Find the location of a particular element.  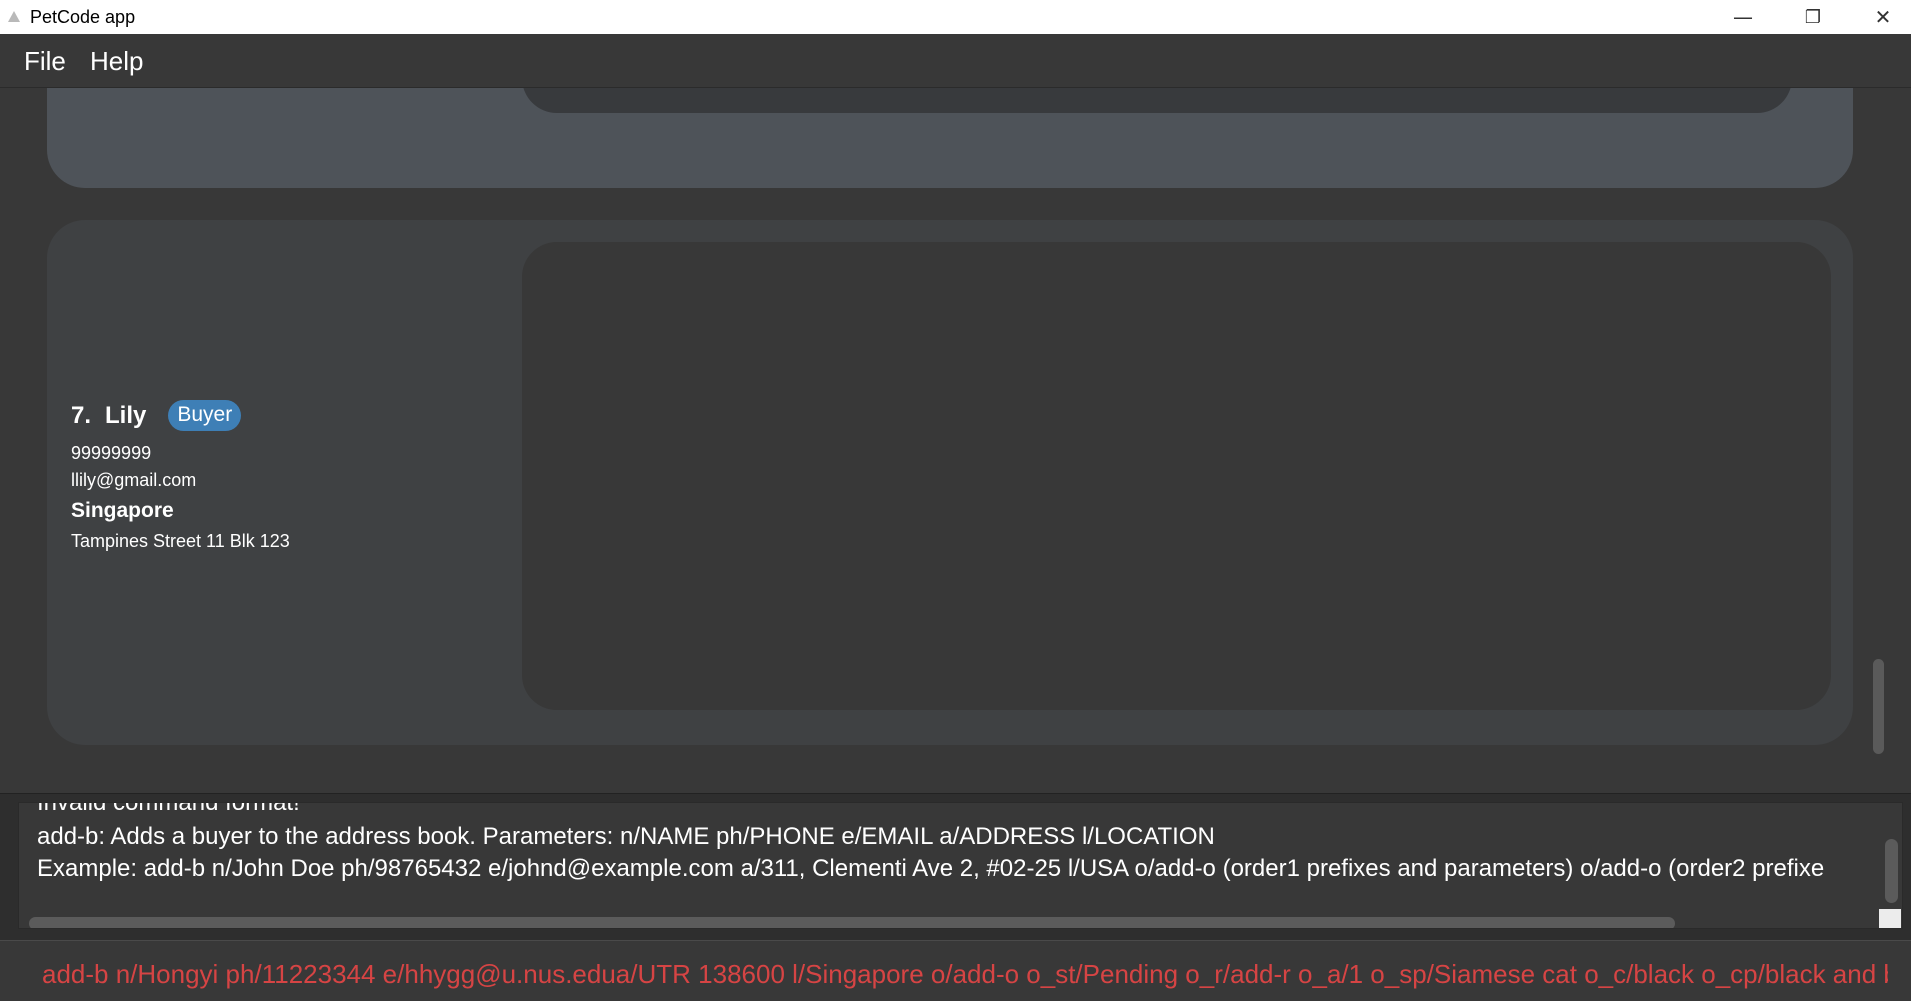

title-bar: PetCode app — ❐ ✕ is located at coordinates (955, 17).